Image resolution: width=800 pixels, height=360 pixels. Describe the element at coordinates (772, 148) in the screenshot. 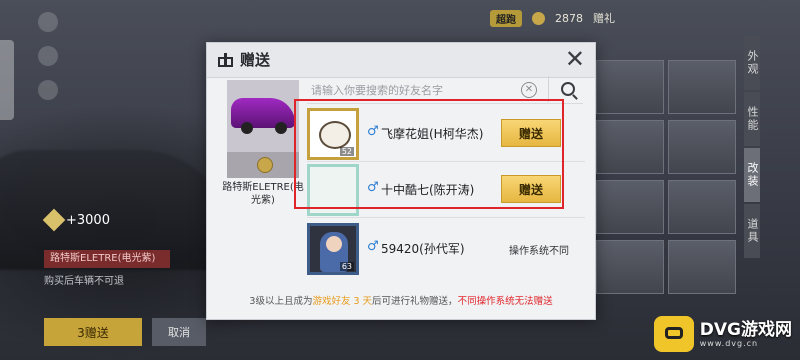

I see `side-tabs: 外观 性能 改装 道具` at that location.